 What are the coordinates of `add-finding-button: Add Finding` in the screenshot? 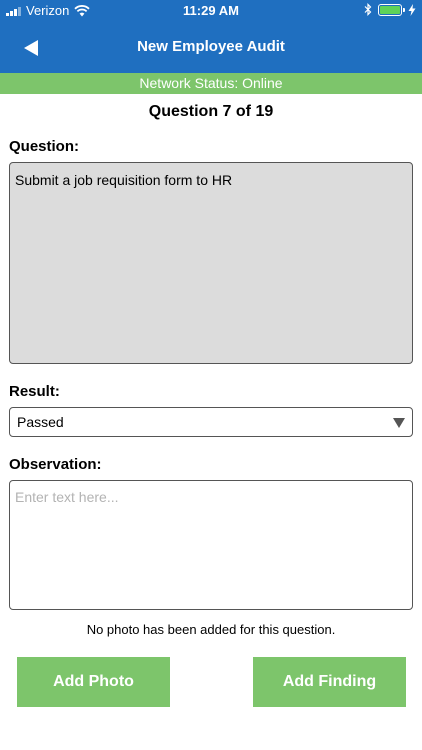 It's located at (329, 682).